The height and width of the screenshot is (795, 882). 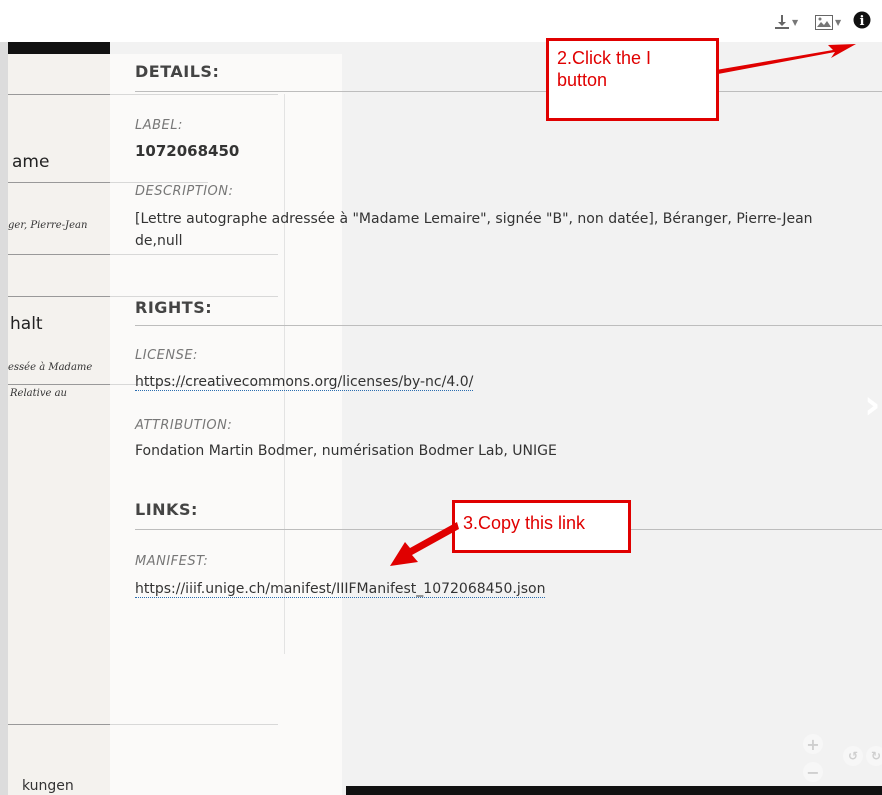 I want to click on rotate-right-icon: ↻, so click(x=874, y=756).